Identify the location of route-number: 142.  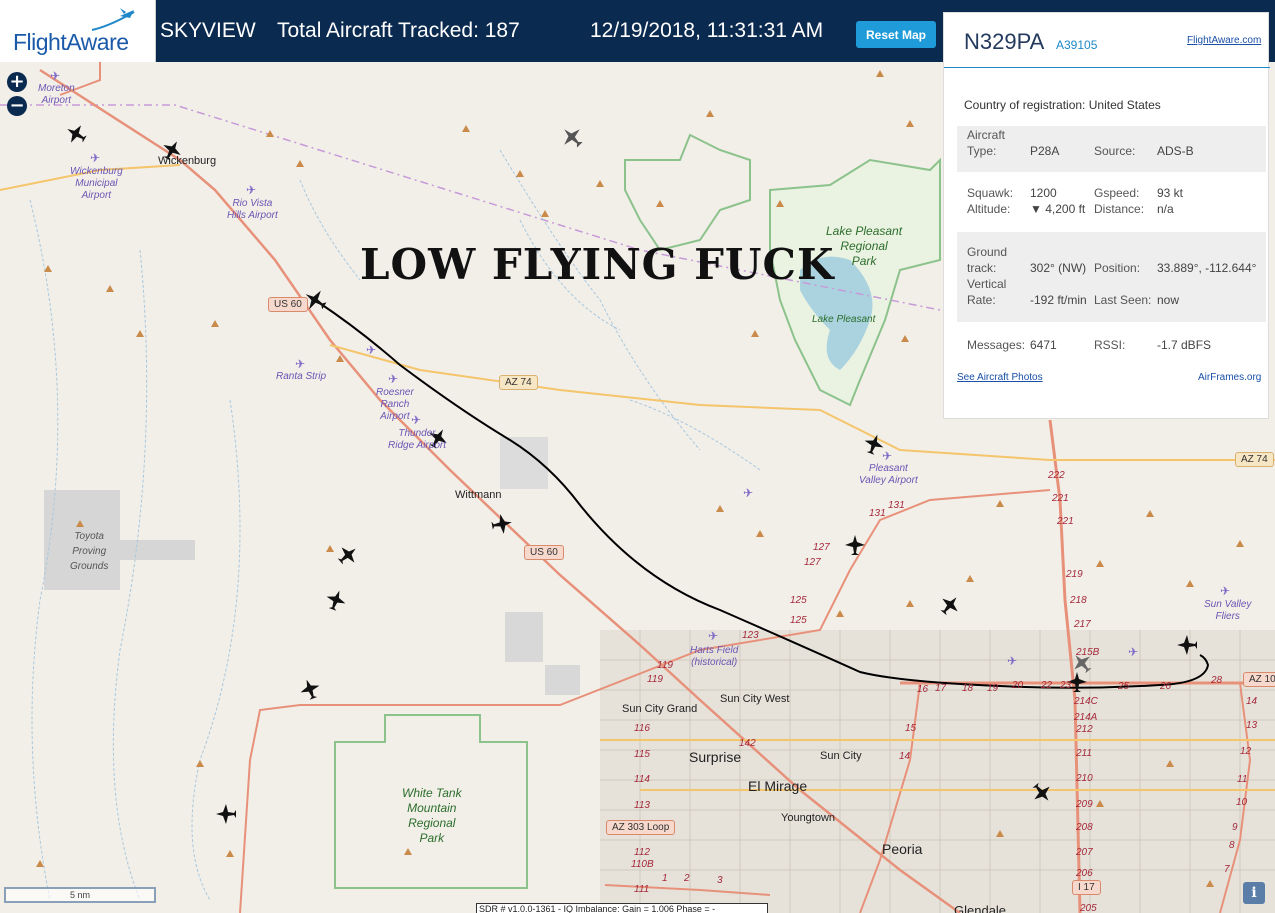
(747, 743).